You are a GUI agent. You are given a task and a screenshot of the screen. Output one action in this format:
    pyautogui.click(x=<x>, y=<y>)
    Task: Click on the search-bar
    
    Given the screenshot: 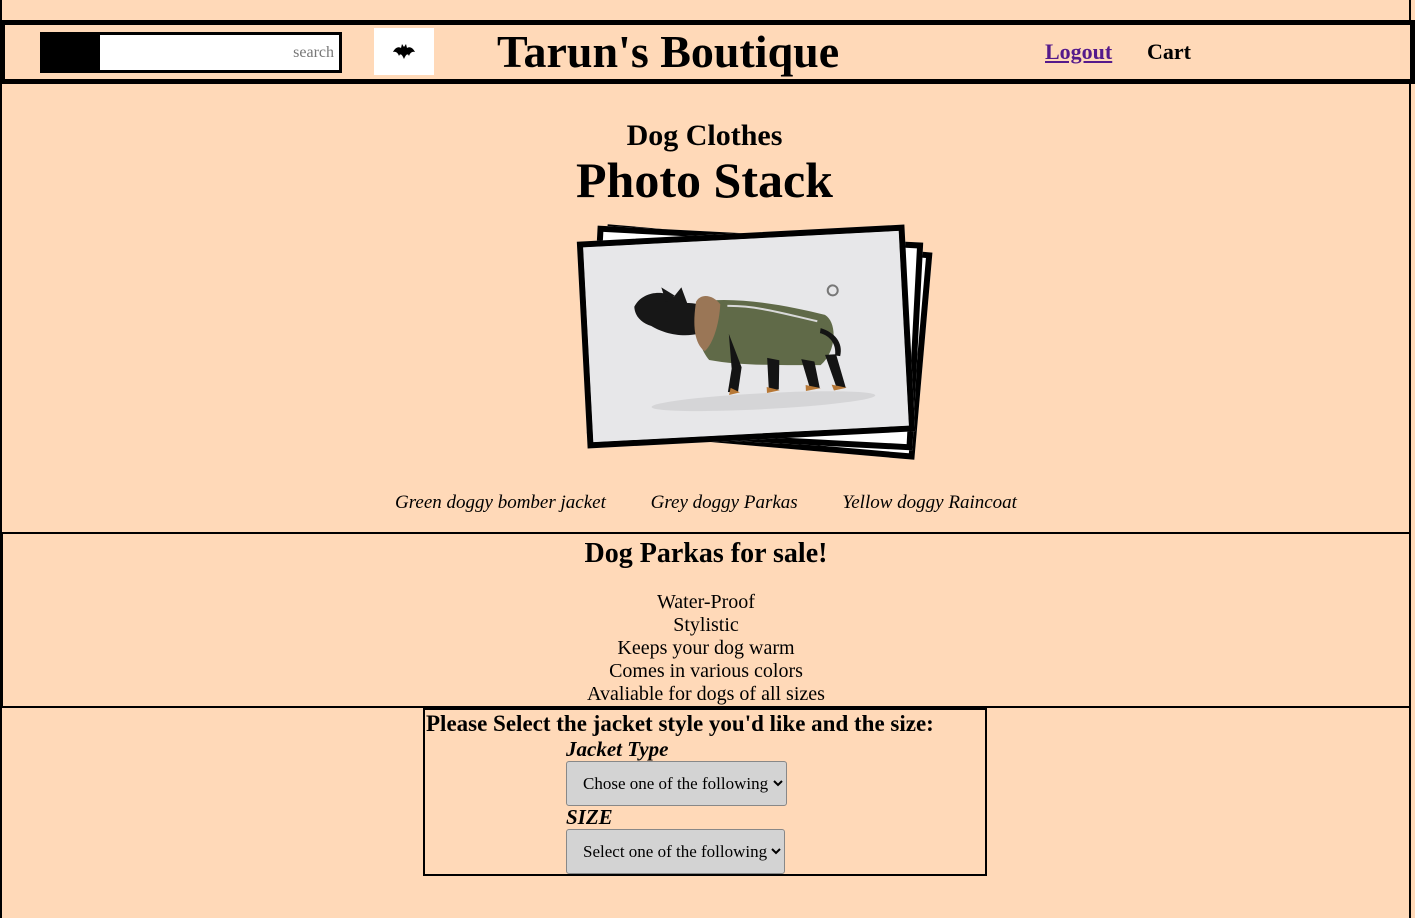 What is the action you would take?
    pyautogui.click(x=191, y=52)
    